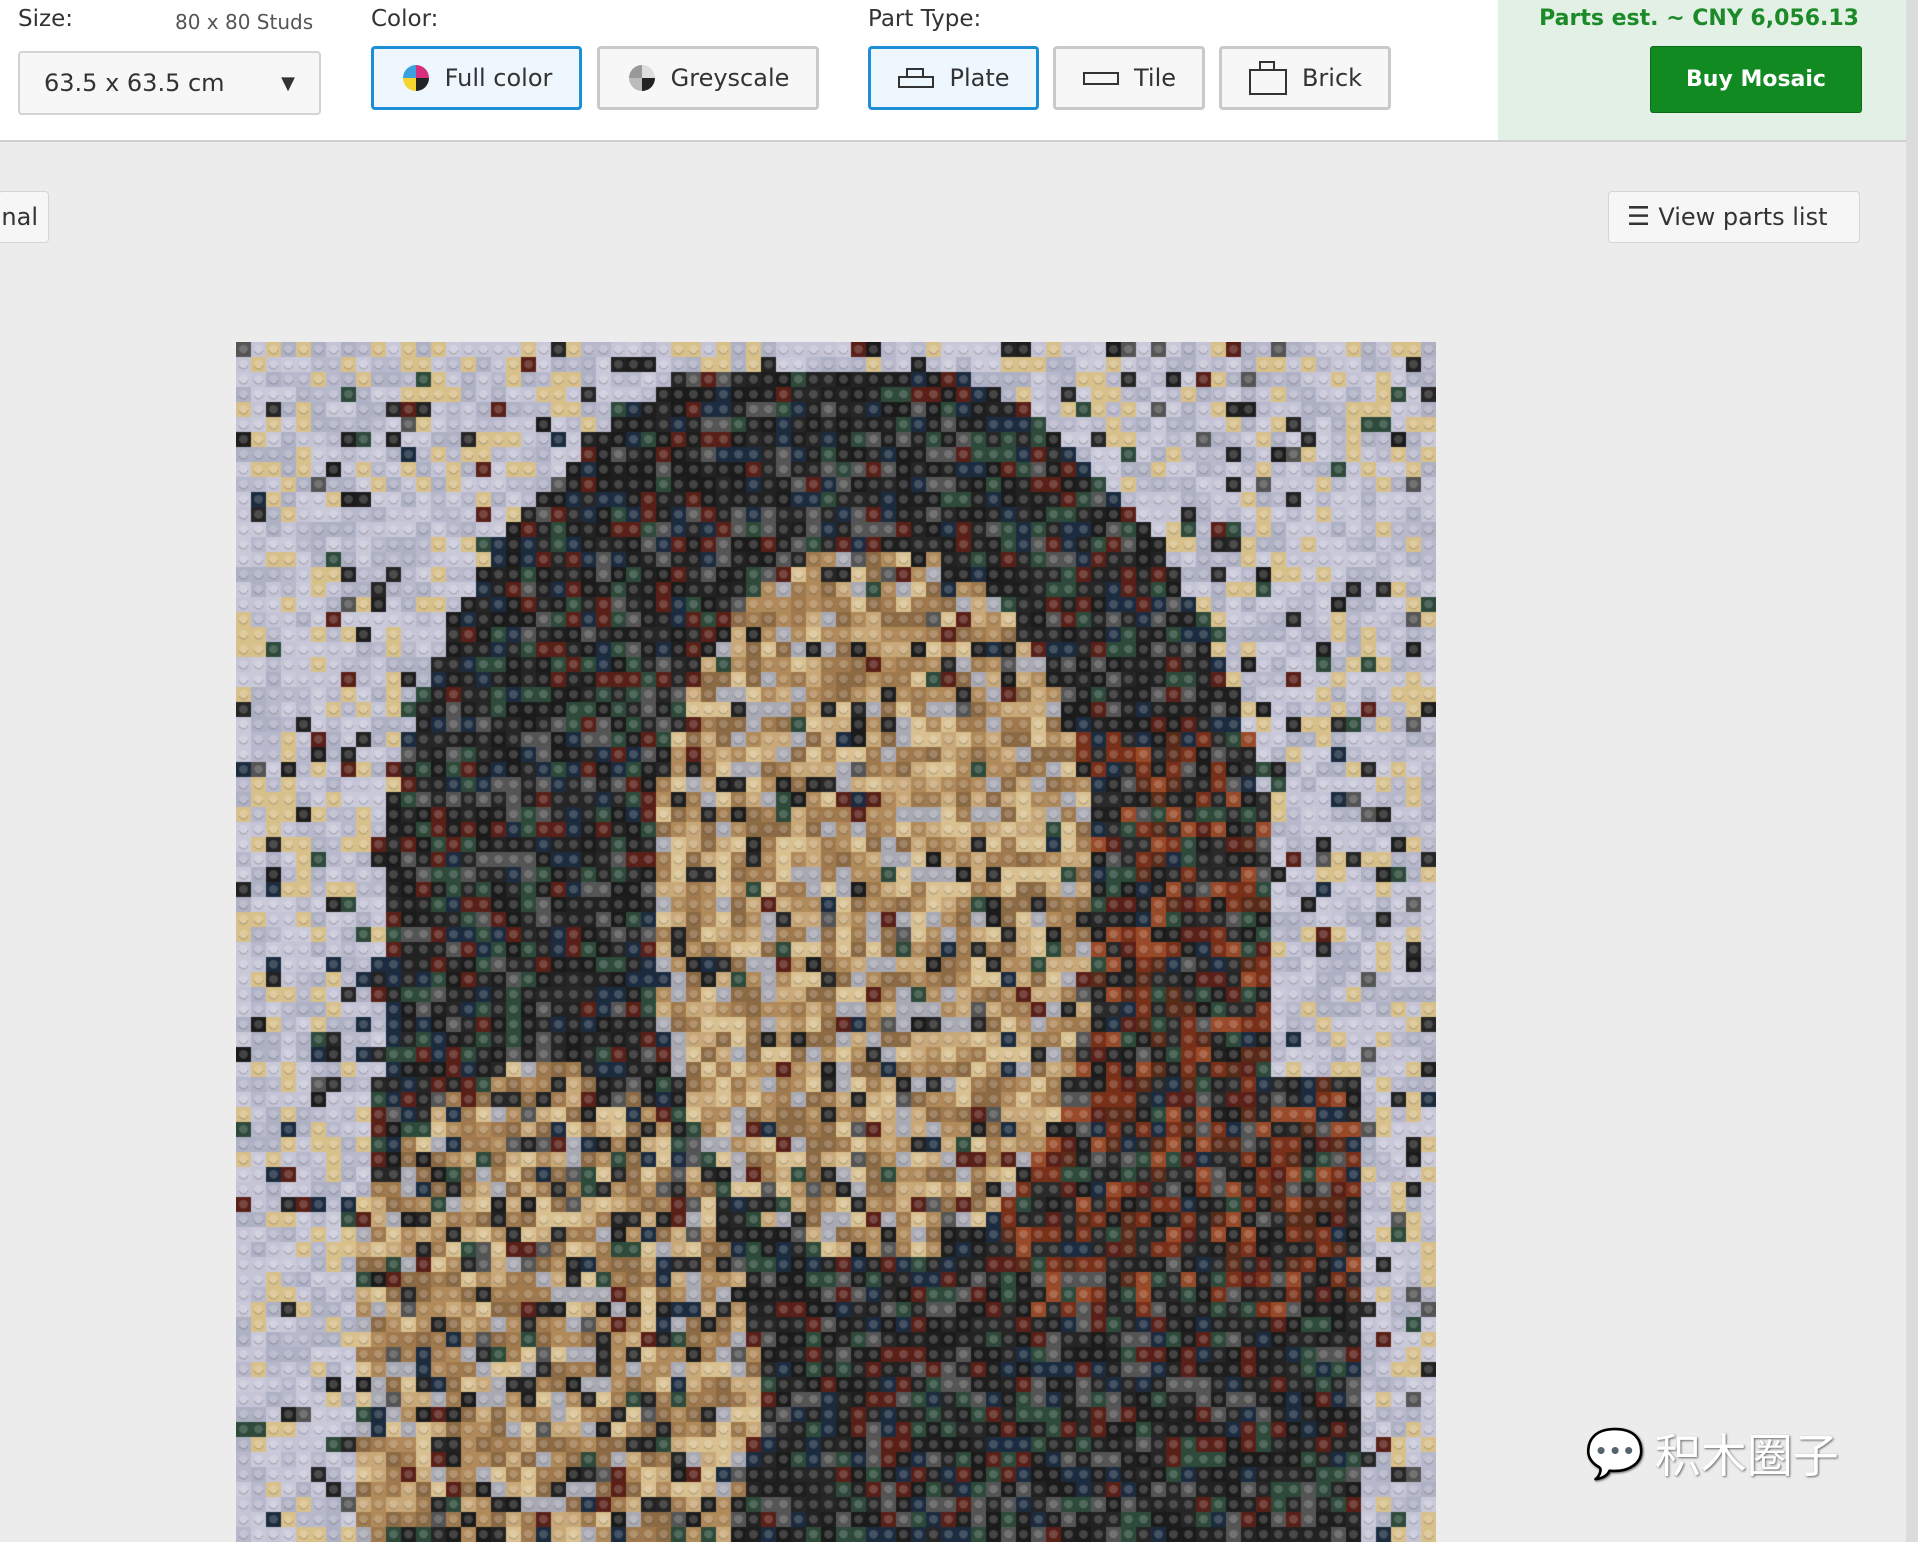 The height and width of the screenshot is (1542, 1918). I want to click on brick-button: Brick, so click(1305, 78).